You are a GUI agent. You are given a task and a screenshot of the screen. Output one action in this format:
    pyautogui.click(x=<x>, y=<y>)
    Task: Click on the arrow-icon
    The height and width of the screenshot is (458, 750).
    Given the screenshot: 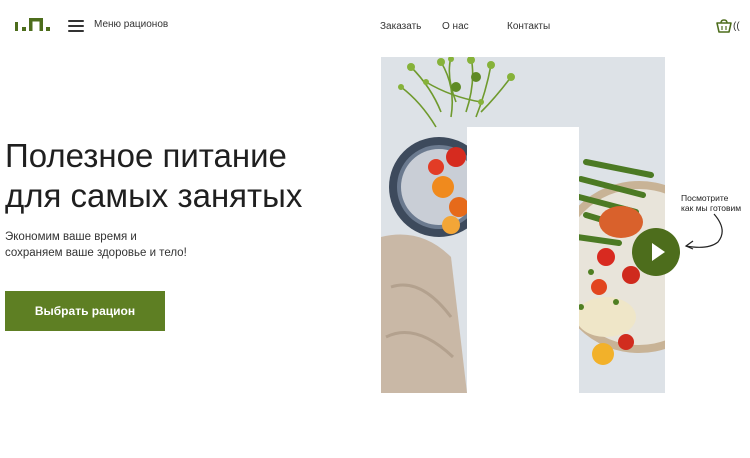 What is the action you would take?
    pyautogui.click(x=703, y=231)
    